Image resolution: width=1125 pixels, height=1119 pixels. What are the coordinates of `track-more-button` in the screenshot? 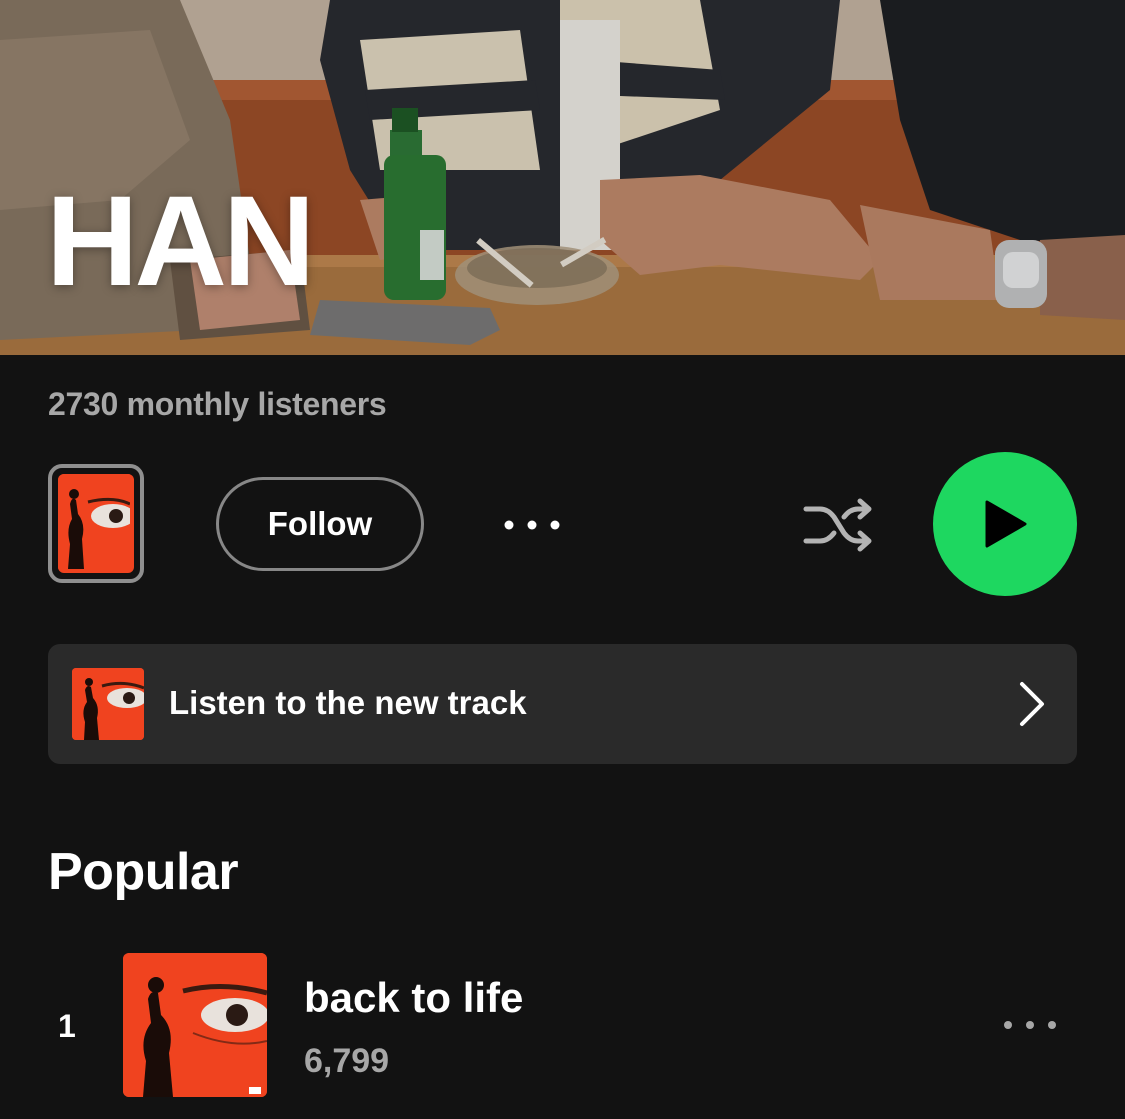 It's located at (1030, 1025).